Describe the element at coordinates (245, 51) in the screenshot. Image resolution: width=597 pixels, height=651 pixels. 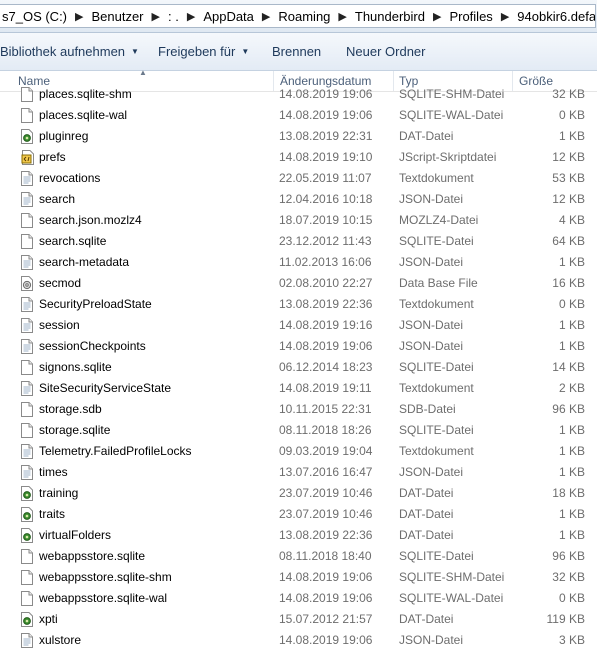
I see `chevron-down-icon: ▼` at that location.